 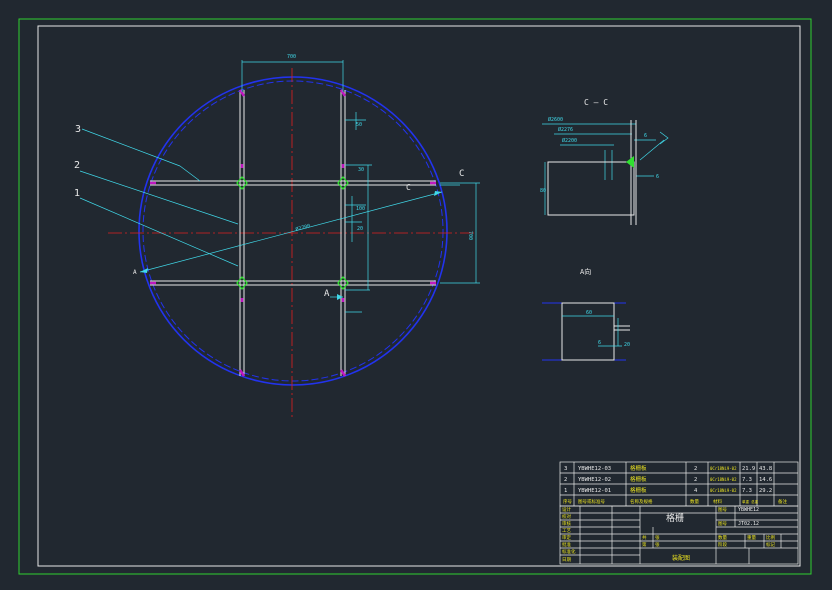 What do you see at coordinates (361, 170) in the screenshot?
I see `dim-small-b-text: 30` at bounding box center [361, 170].